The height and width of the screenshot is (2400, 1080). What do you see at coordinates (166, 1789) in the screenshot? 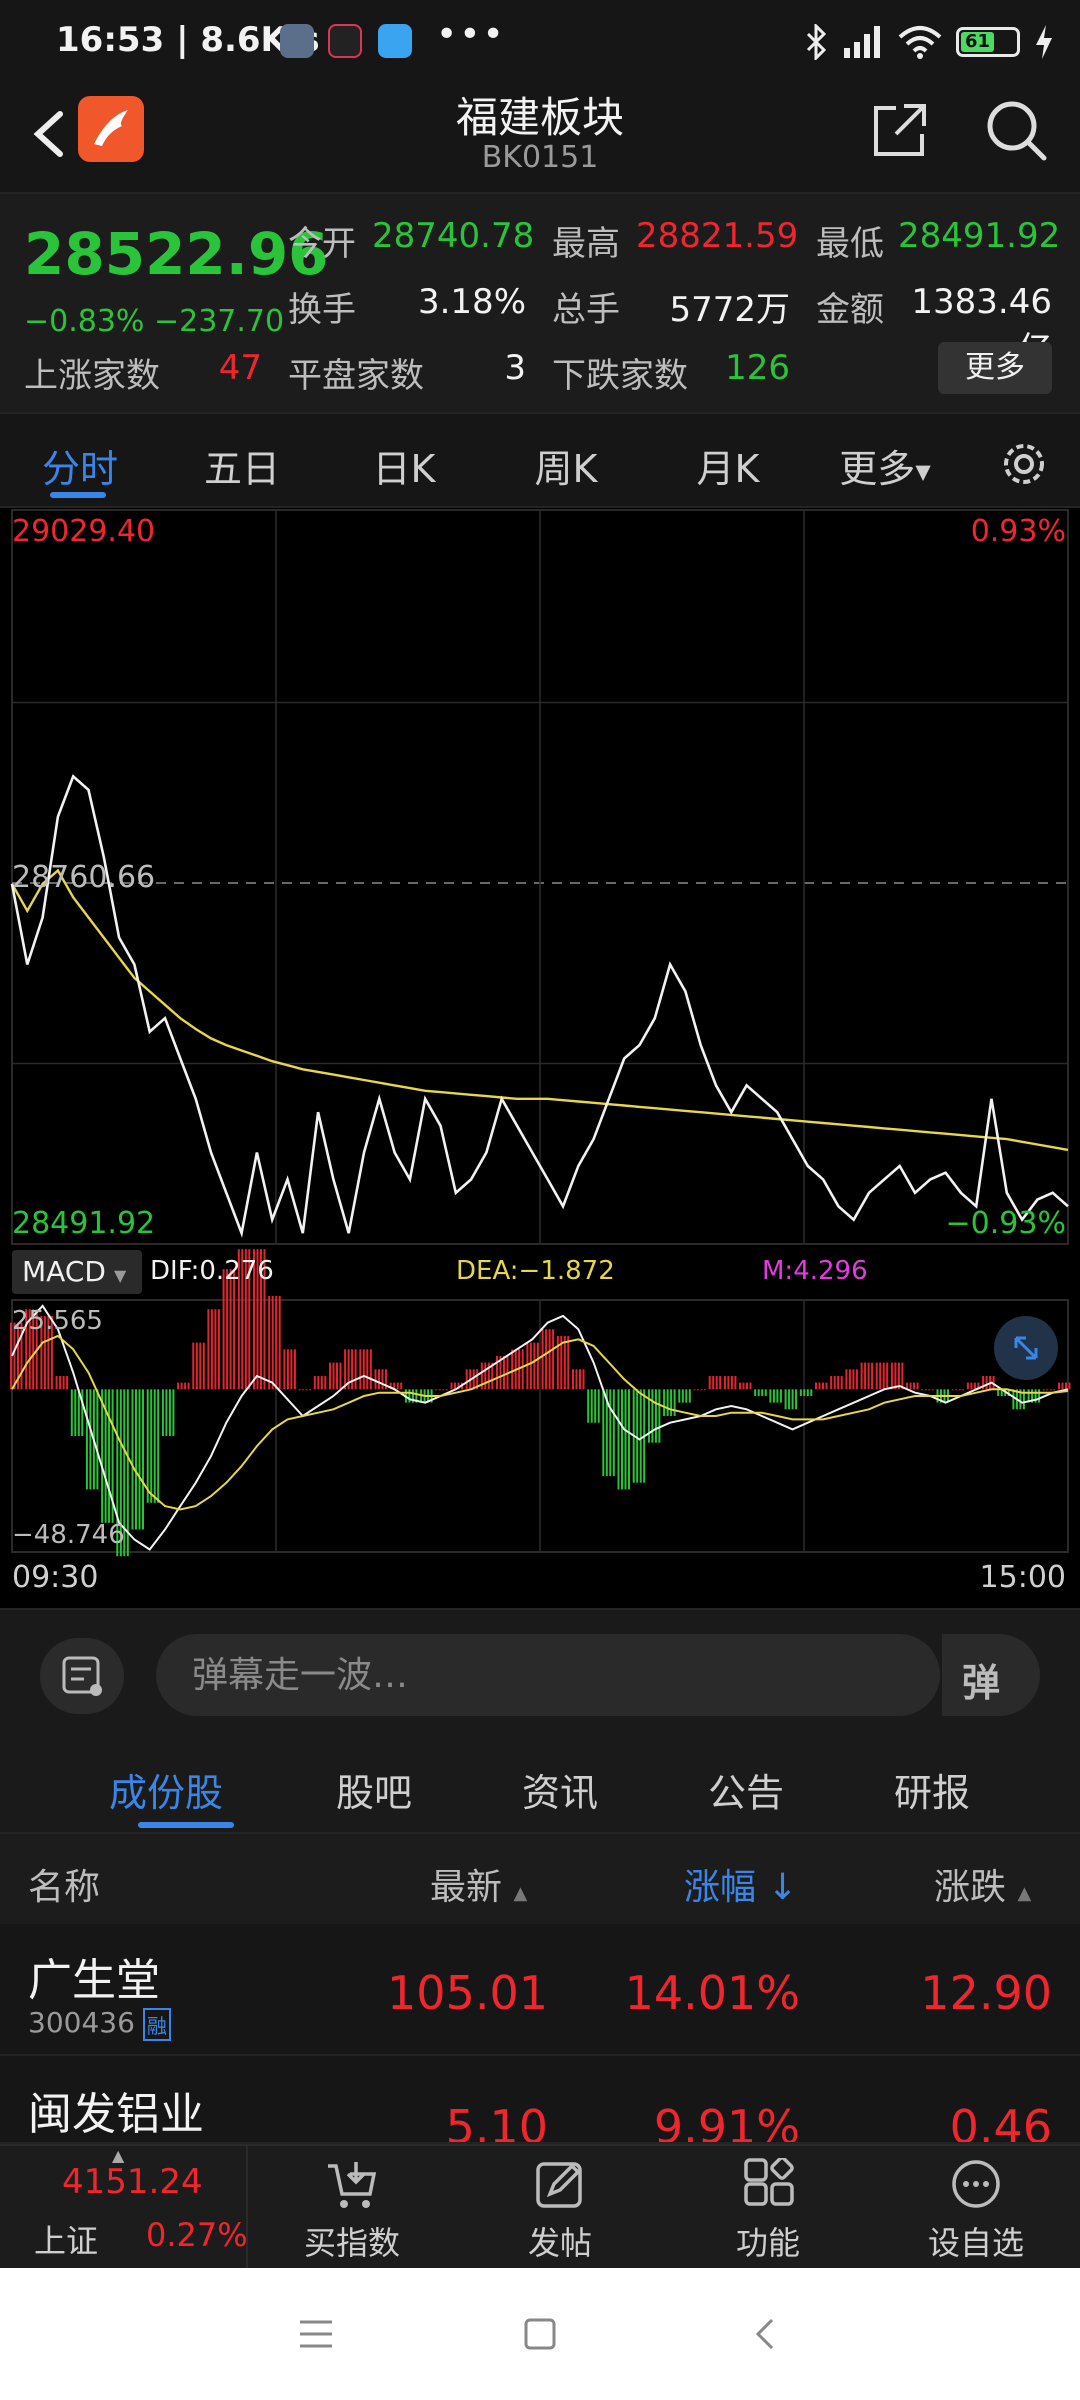
I see `tab-constituents: 成份股` at bounding box center [166, 1789].